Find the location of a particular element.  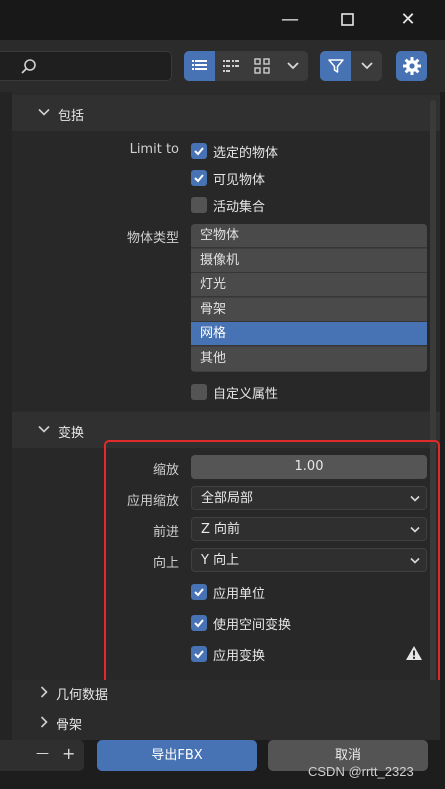

minimize-button: — is located at coordinates (290, 20).